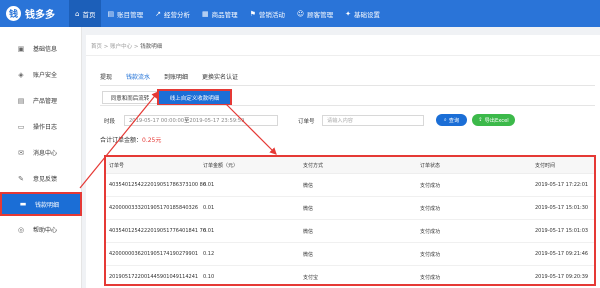 The width and height of the screenshot is (600, 288). I want to click on sidebar-item-label: 操作日志, so click(45, 127).